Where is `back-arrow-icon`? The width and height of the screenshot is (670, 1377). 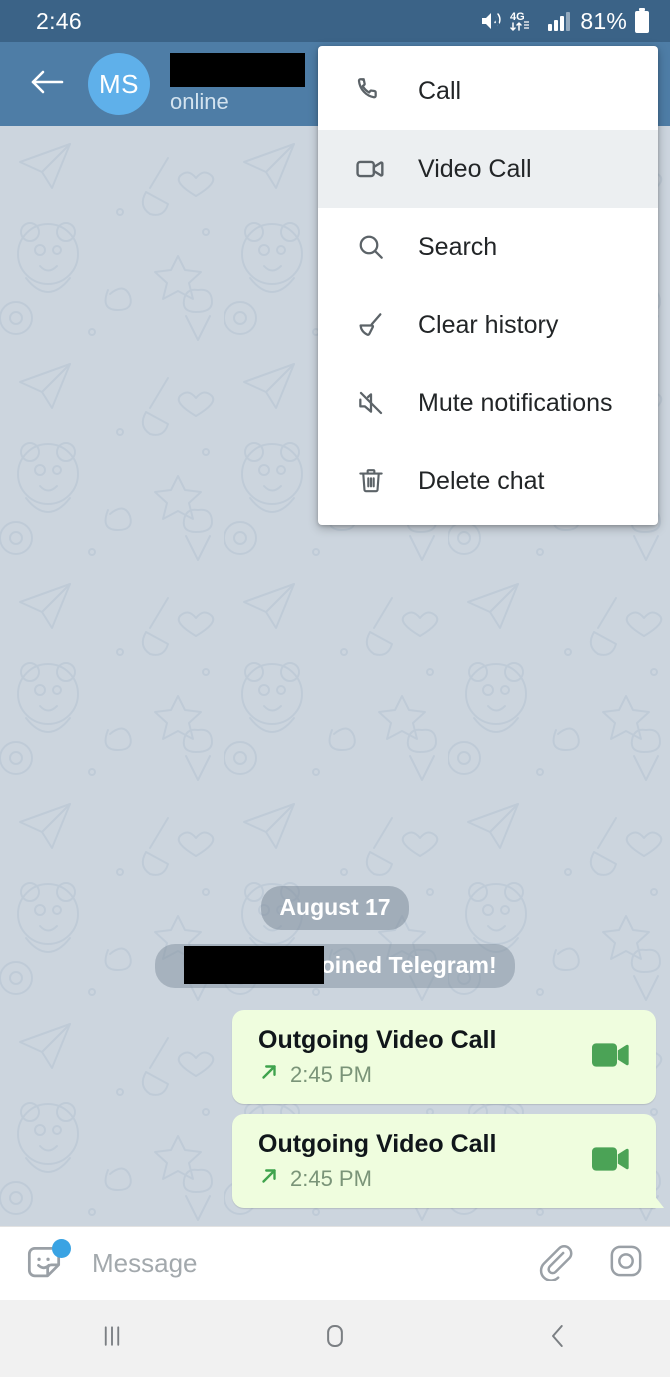 back-arrow-icon is located at coordinates (47, 84).